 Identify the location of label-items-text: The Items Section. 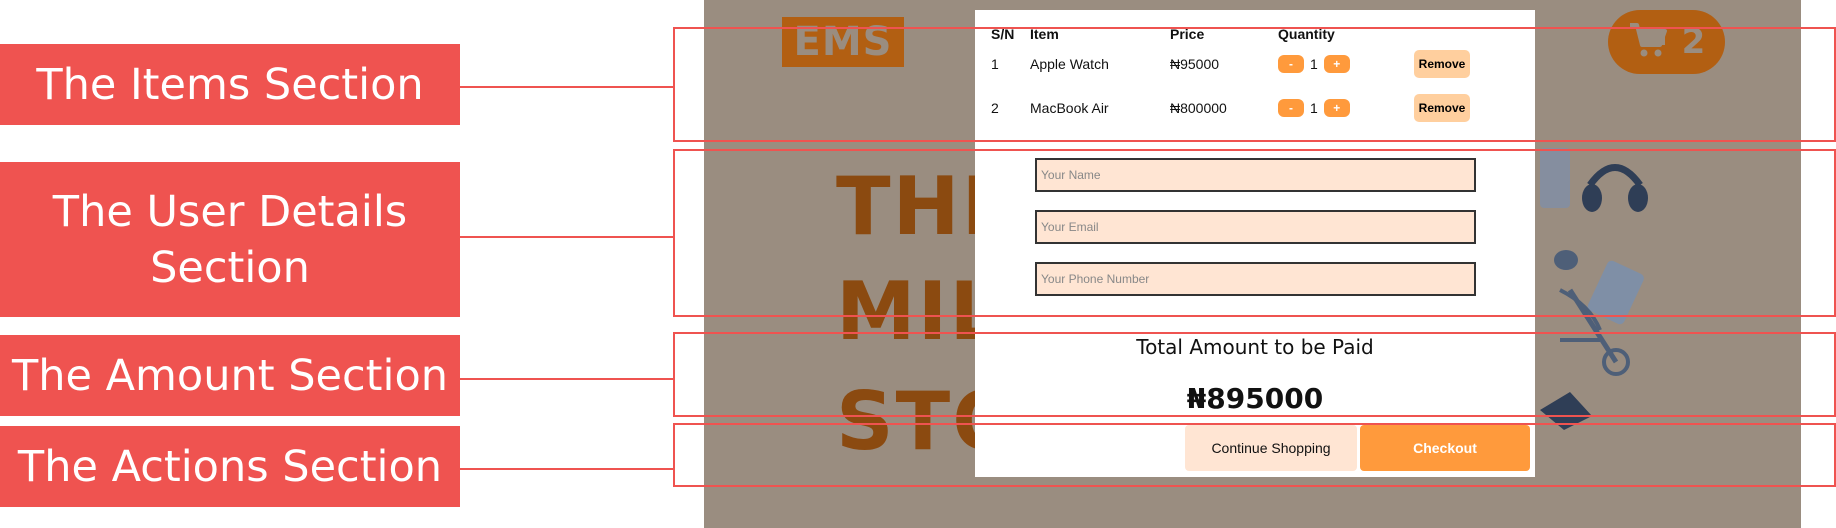
(230, 84).